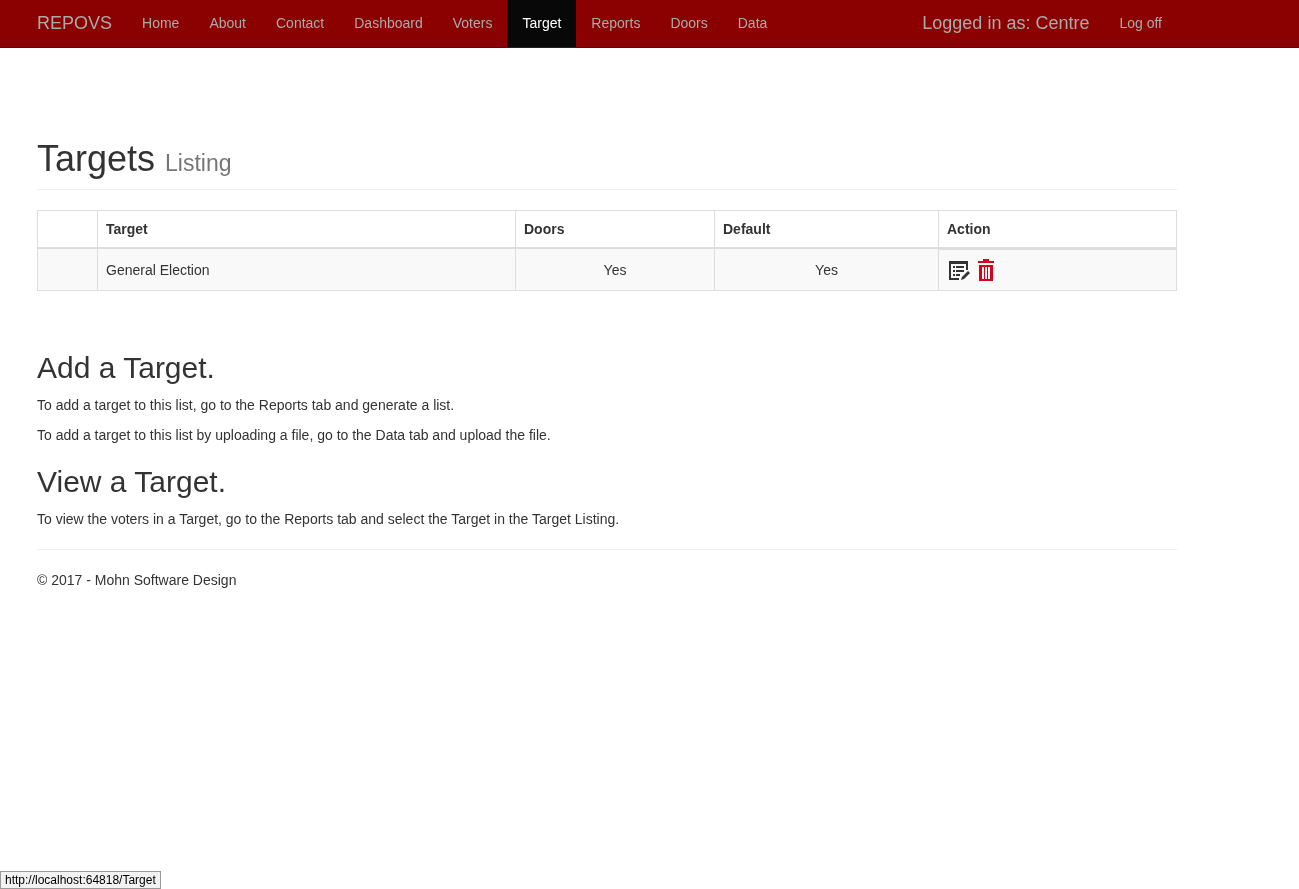 The height and width of the screenshot is (889, 1299). Describe the element at coordinates (198, 163) in the screenshot. I see `page-subtitle: Listing` at that location.